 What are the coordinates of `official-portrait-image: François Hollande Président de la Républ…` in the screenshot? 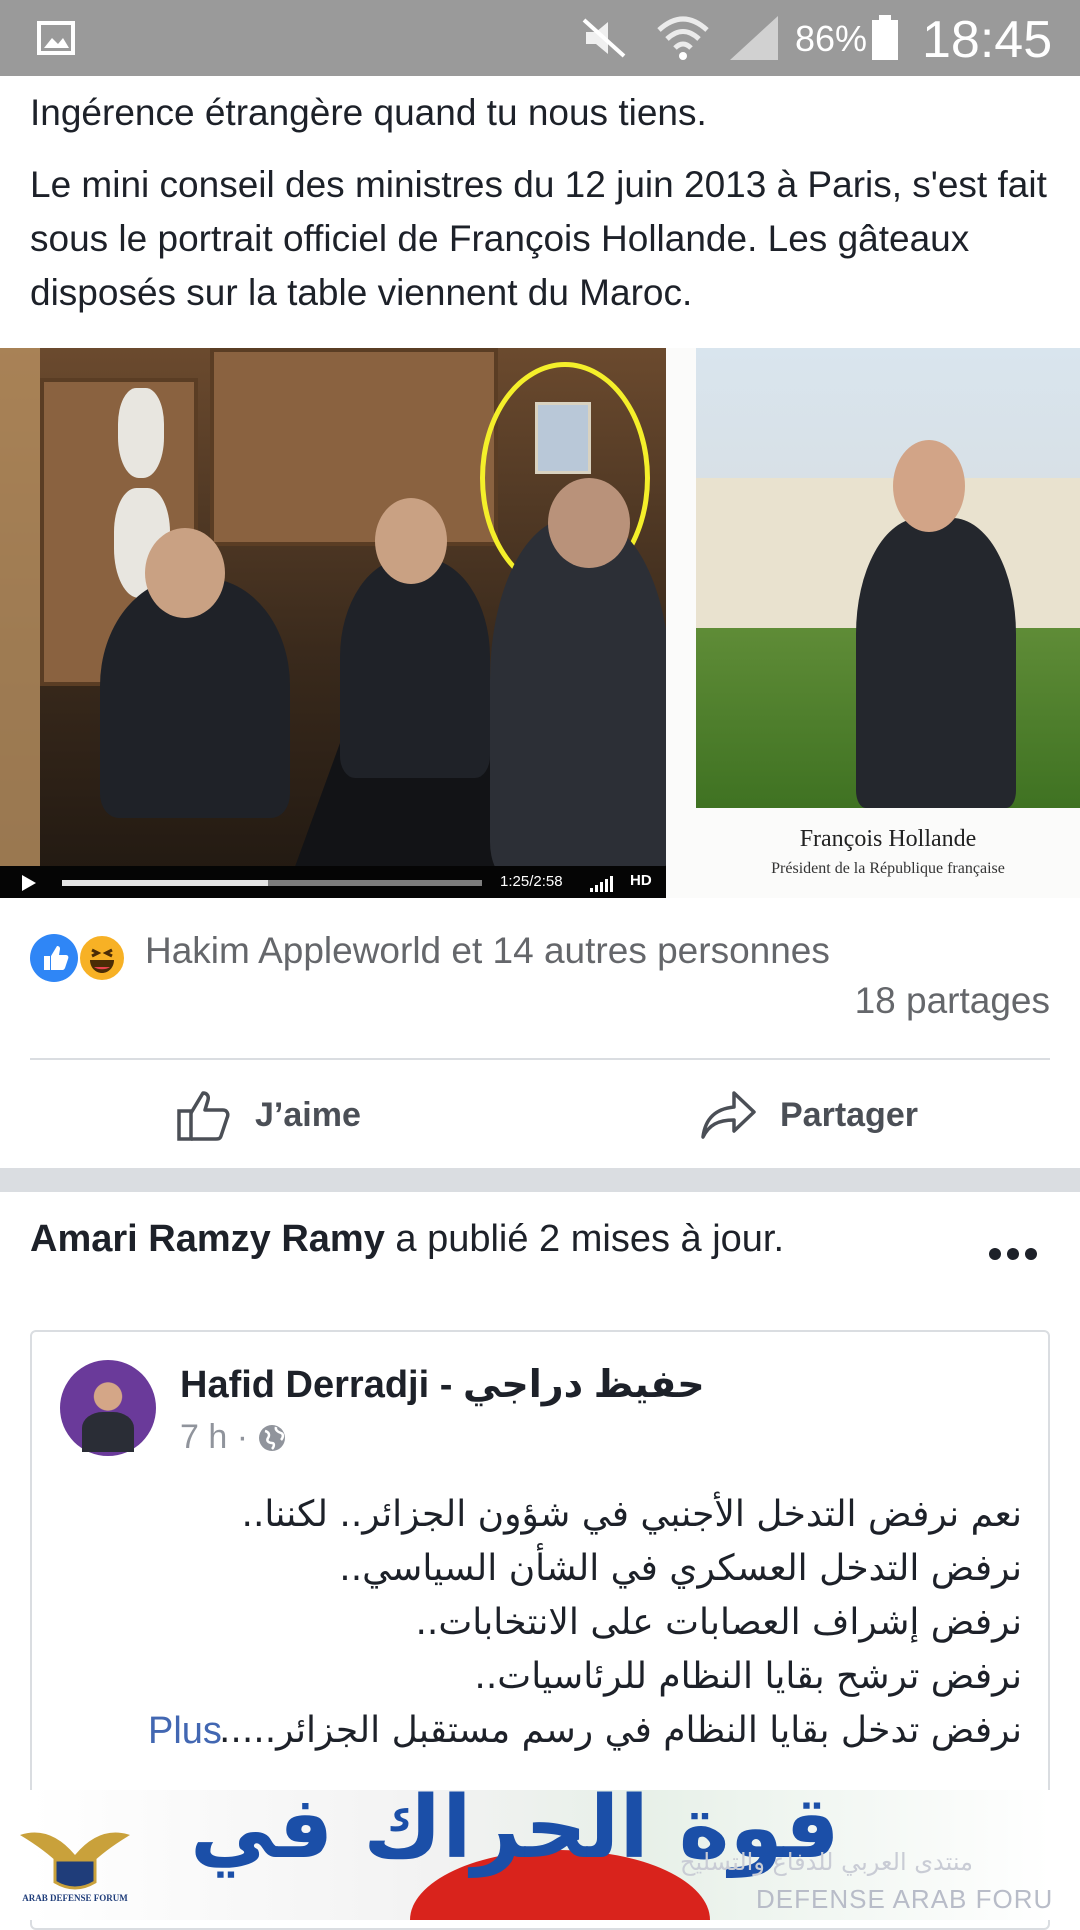 It's located at (873, 623).